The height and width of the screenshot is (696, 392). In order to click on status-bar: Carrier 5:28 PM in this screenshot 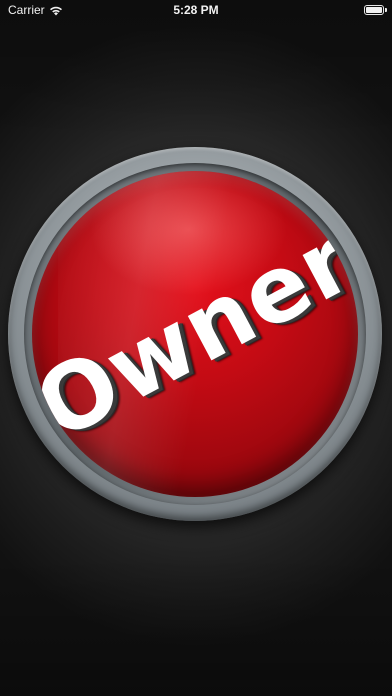, I will do `click(196, 11)`.